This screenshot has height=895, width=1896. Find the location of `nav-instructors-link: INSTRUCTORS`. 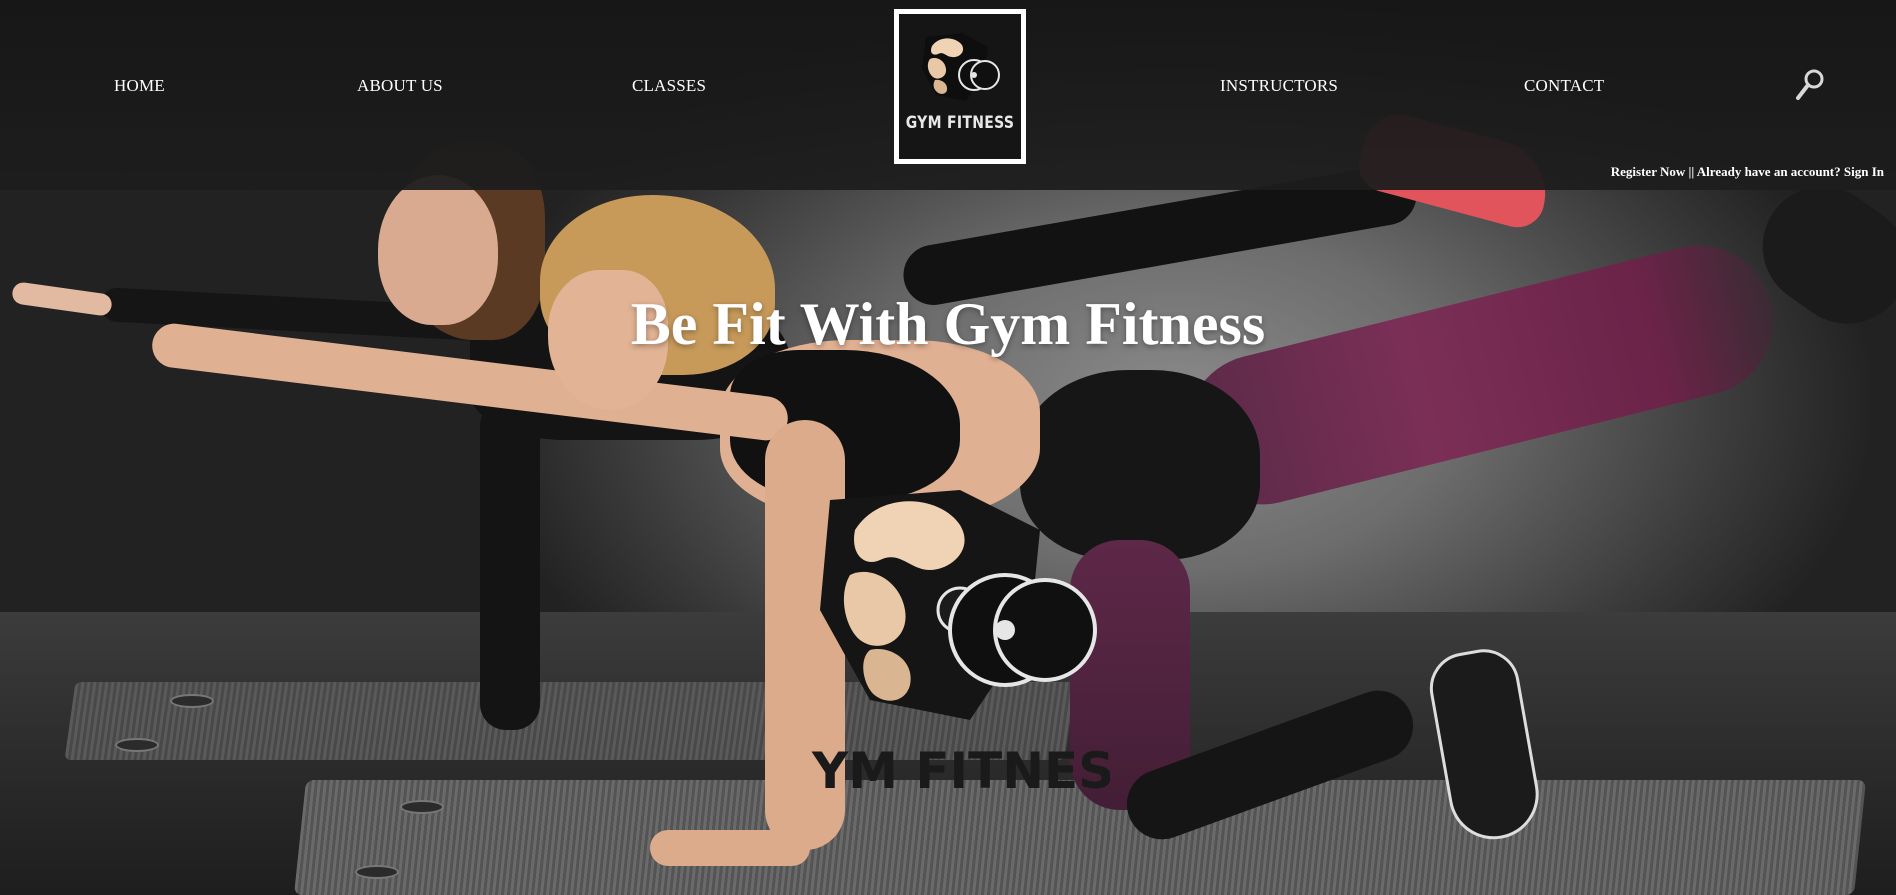

nav-instructors-link: INSTRUCTORS is located at coordinates (1279, 86).